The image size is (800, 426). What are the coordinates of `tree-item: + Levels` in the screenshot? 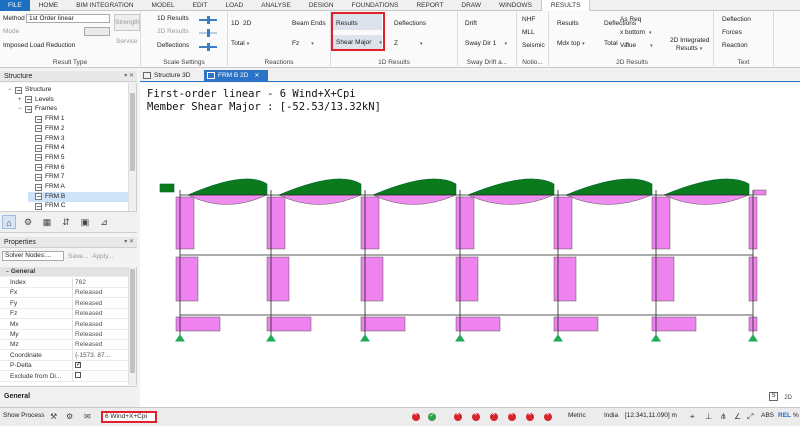 It's located at (73, 100).